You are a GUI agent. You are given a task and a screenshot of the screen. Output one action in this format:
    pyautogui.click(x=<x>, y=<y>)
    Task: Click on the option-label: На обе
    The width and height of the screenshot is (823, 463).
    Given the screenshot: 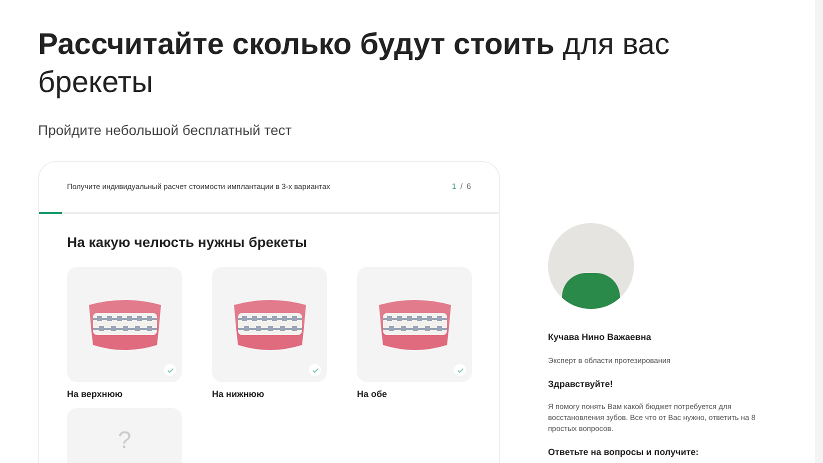 What is the action you would take?
    pyautogui.click(x=372, y=394)
    